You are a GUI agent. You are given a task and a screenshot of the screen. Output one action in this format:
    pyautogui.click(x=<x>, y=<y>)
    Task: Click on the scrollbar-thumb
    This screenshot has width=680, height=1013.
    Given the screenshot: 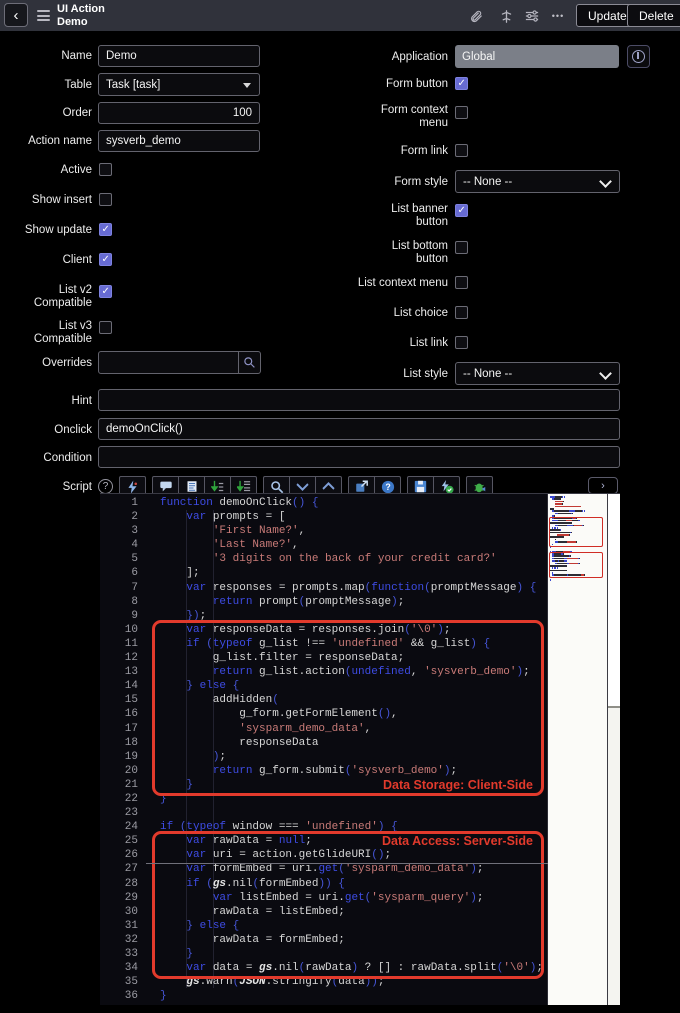 What is the action you would take?
    pyautogui.click(x=614, y=601)
    